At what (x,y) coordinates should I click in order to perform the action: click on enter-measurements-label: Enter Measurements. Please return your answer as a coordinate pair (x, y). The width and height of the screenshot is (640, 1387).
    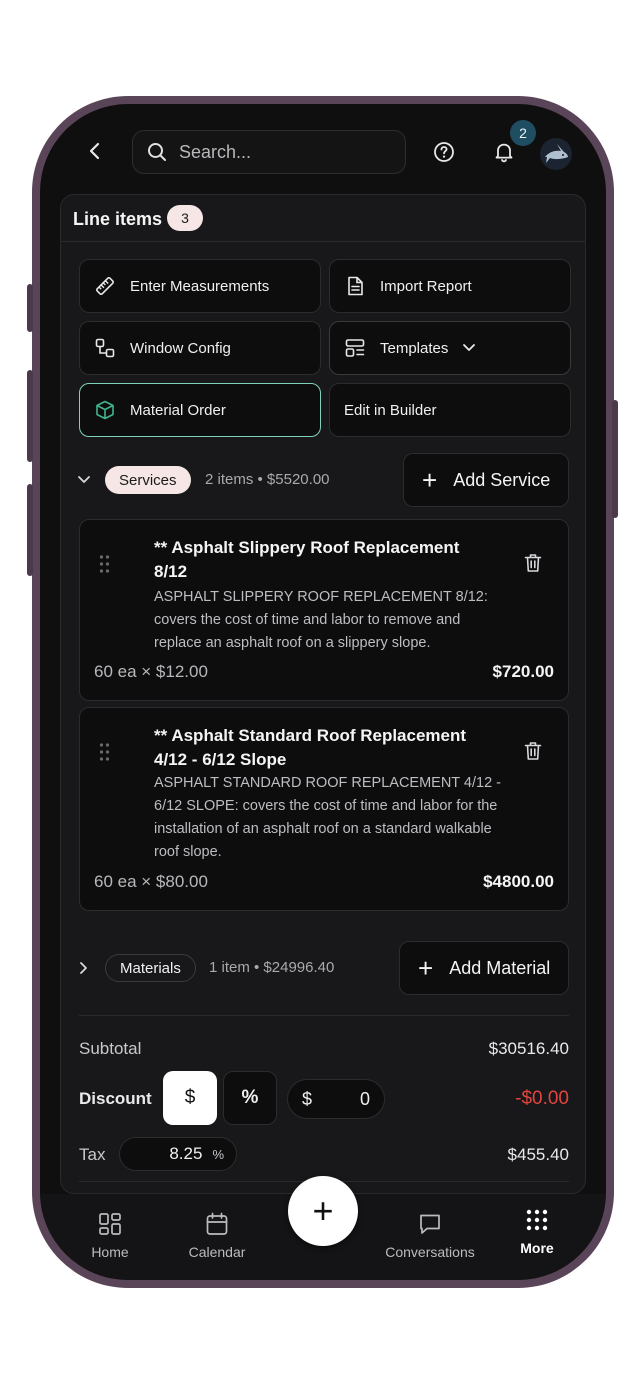
    Looking at the image, I should click on (200, 286).